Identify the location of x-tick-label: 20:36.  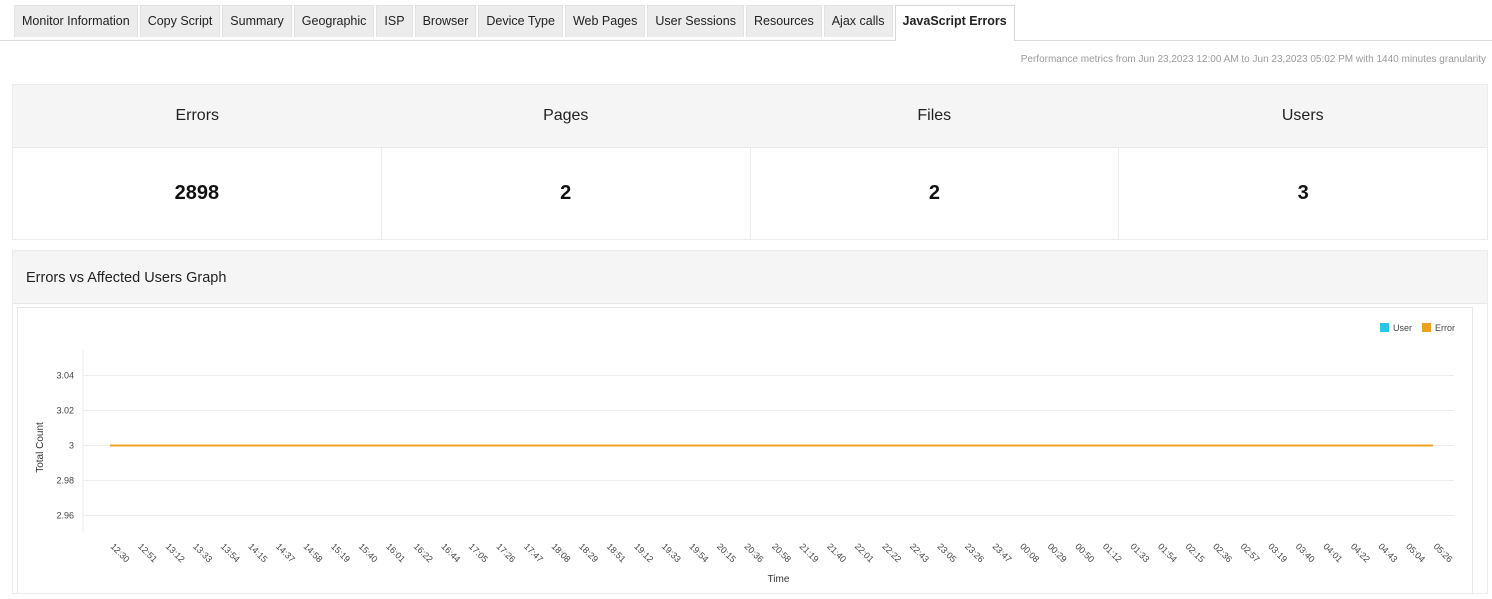
(754, 552).